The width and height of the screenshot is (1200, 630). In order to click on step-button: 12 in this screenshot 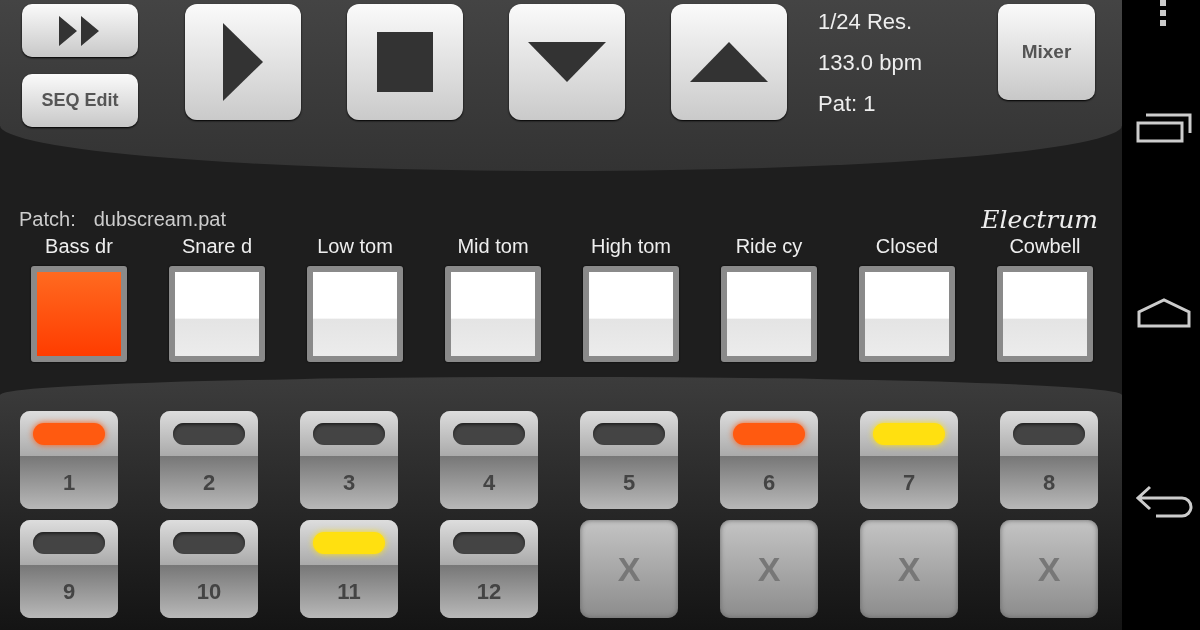, I will do `click(489, 569)`.